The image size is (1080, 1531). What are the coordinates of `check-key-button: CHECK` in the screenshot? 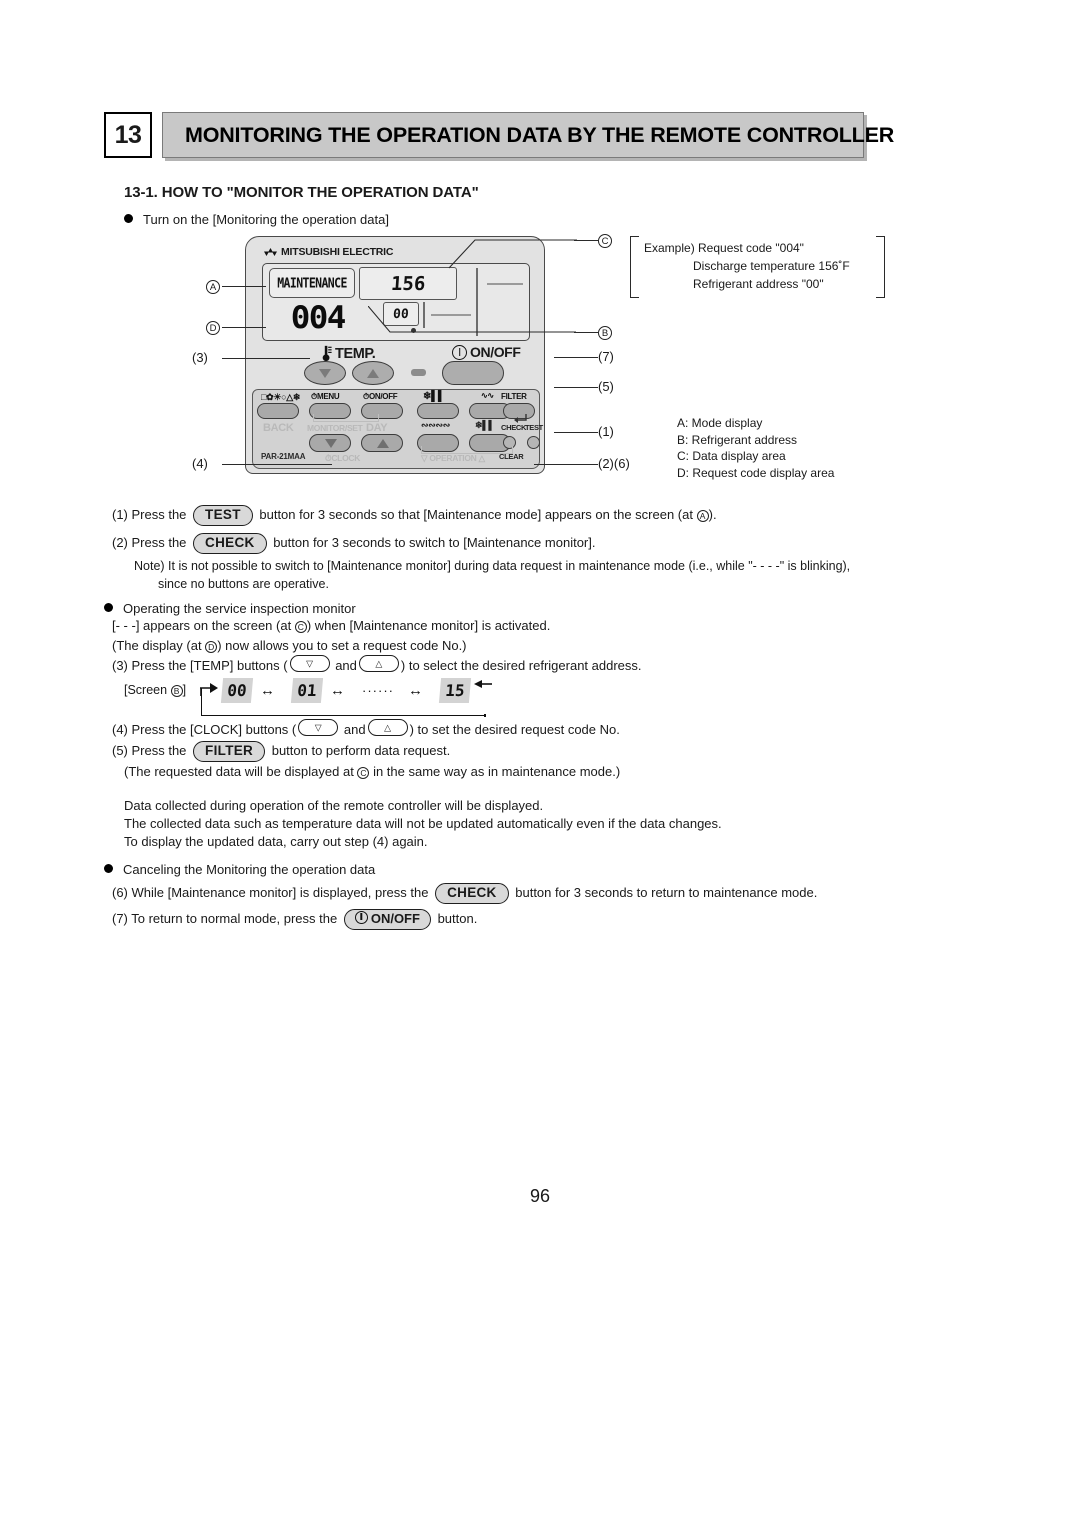 It's located at (230, 543).